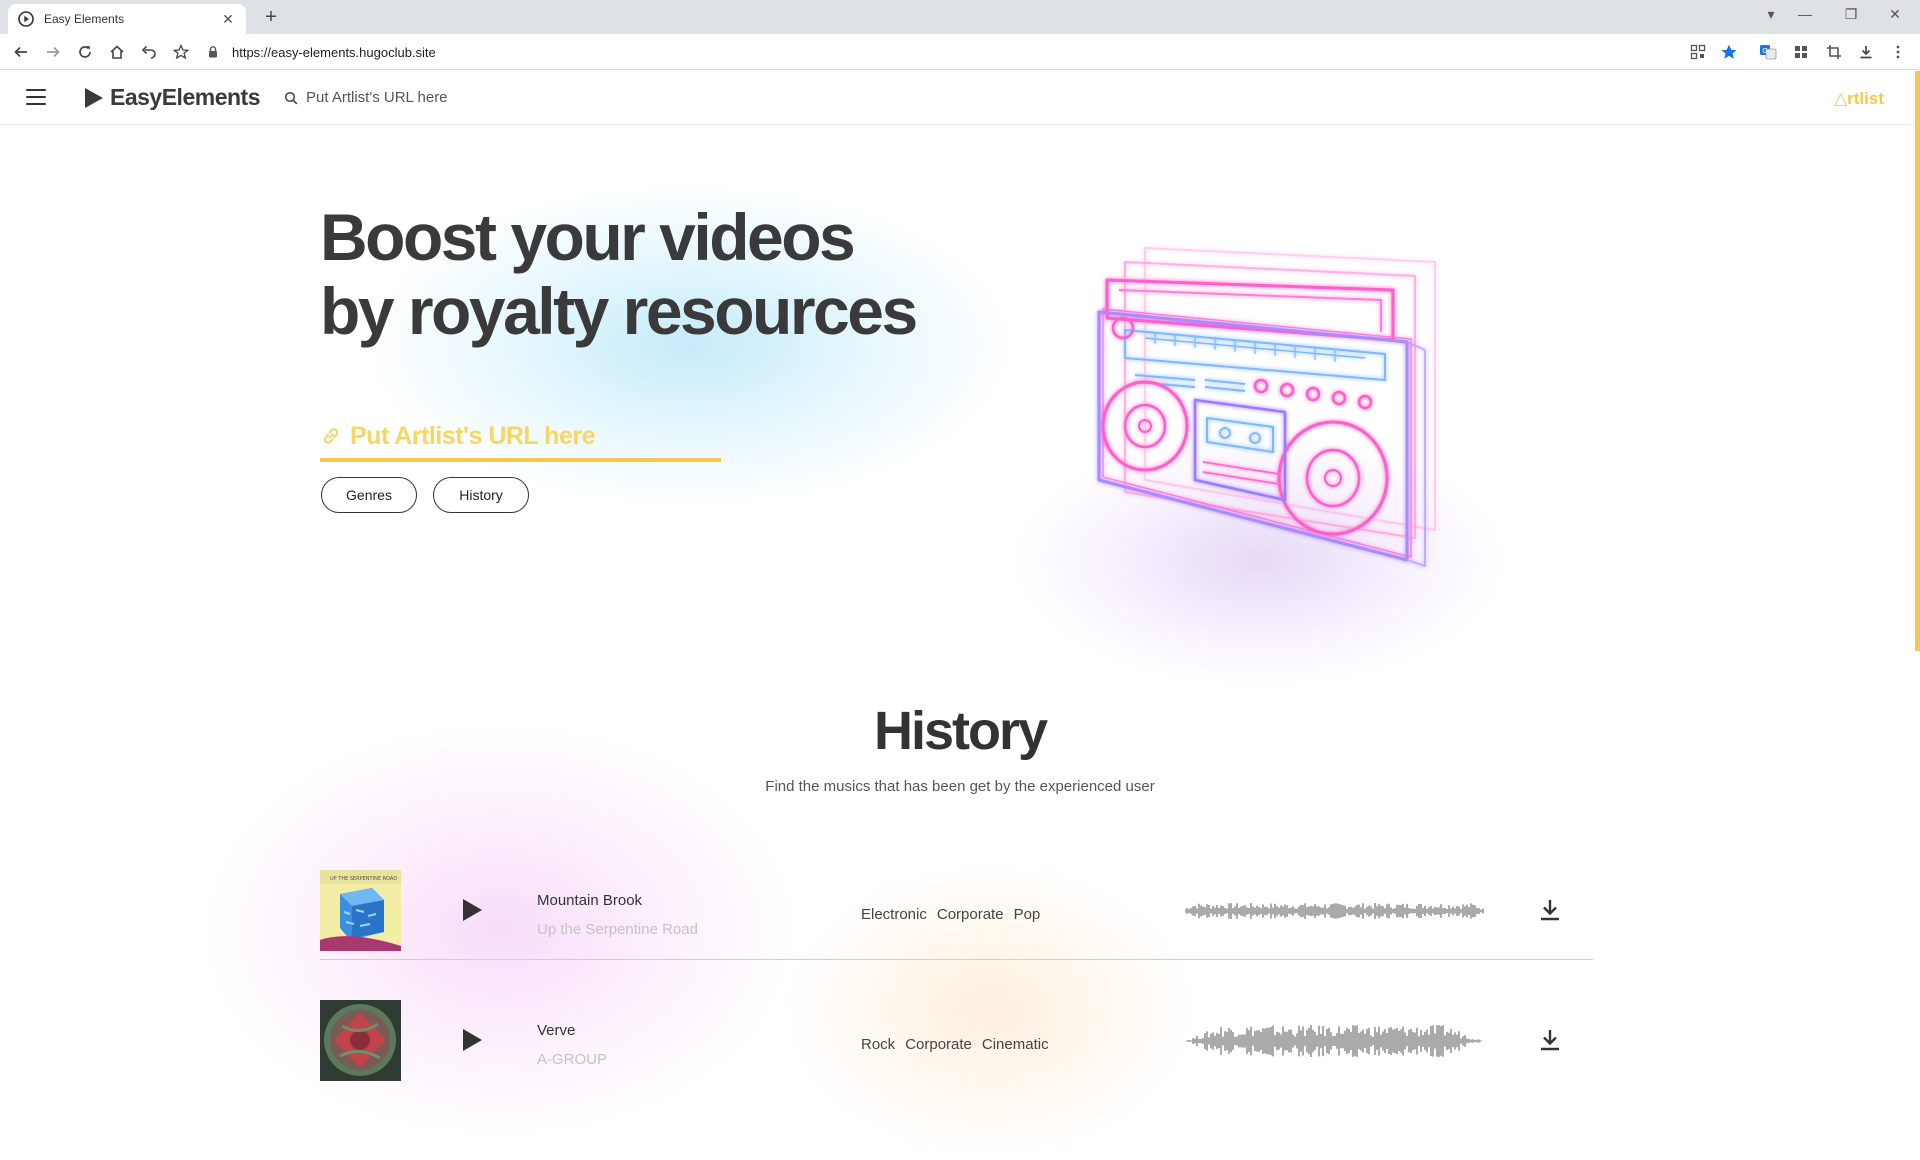 This screenshot has height=1160, width=1920. What do you see at coordinates (1917, 361) in the screenshot?
I see `scroll-indicator` at bounding box center [1917, 361].